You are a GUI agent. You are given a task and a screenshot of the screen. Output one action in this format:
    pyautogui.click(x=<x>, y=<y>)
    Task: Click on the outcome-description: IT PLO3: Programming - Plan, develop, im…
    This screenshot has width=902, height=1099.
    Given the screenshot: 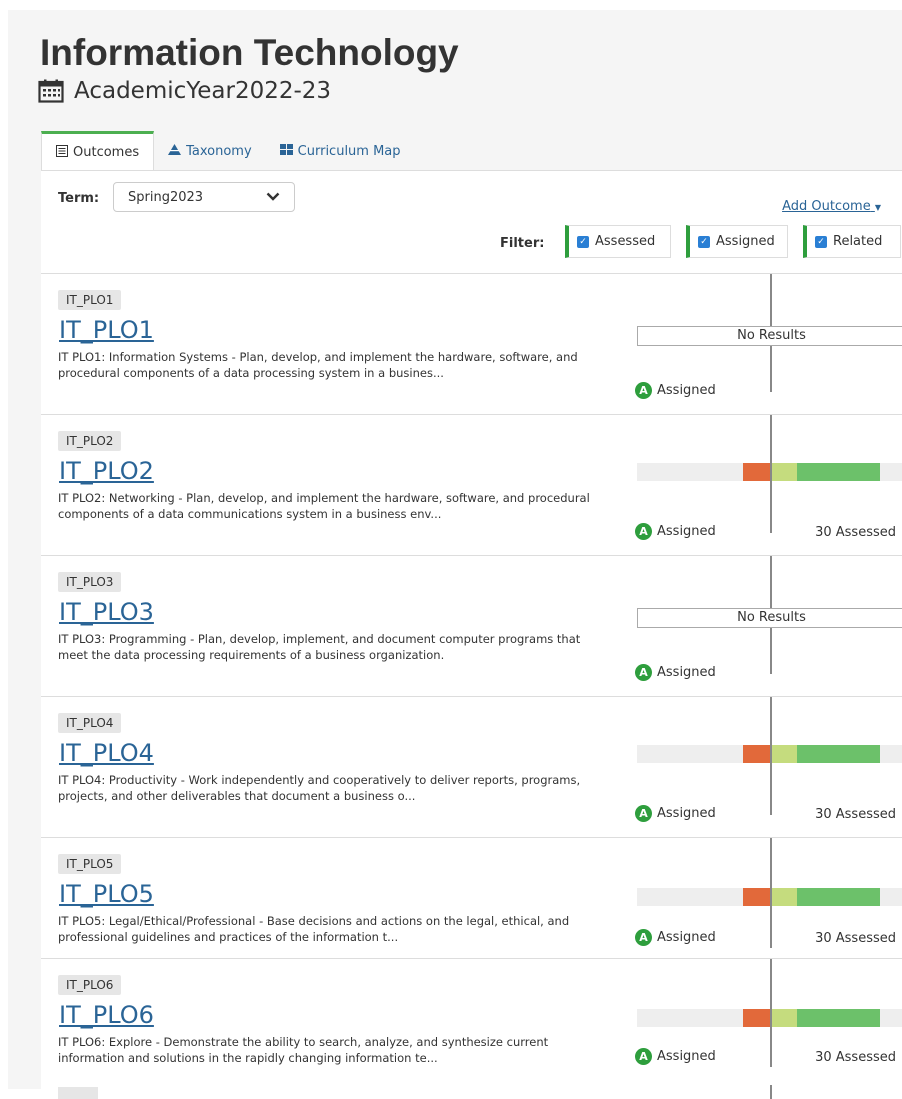 What is the action you would take?
    pyautogui.click(x=319, y=647)
    